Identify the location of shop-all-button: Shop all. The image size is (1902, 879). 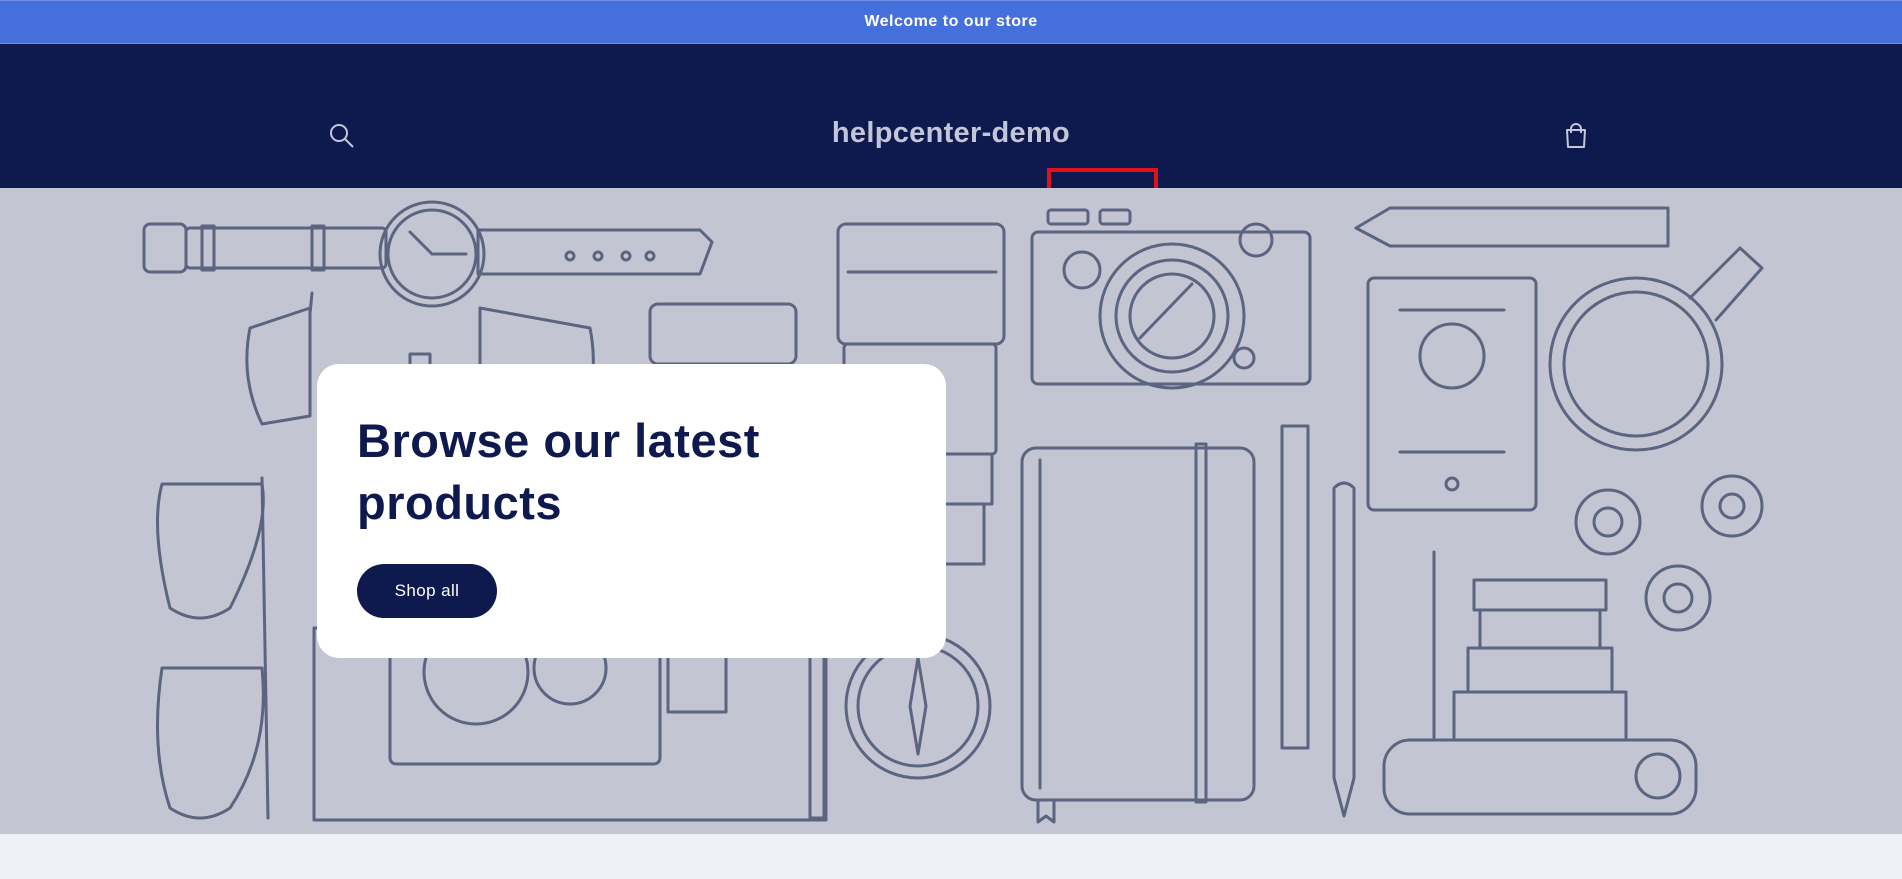
(427, 591).